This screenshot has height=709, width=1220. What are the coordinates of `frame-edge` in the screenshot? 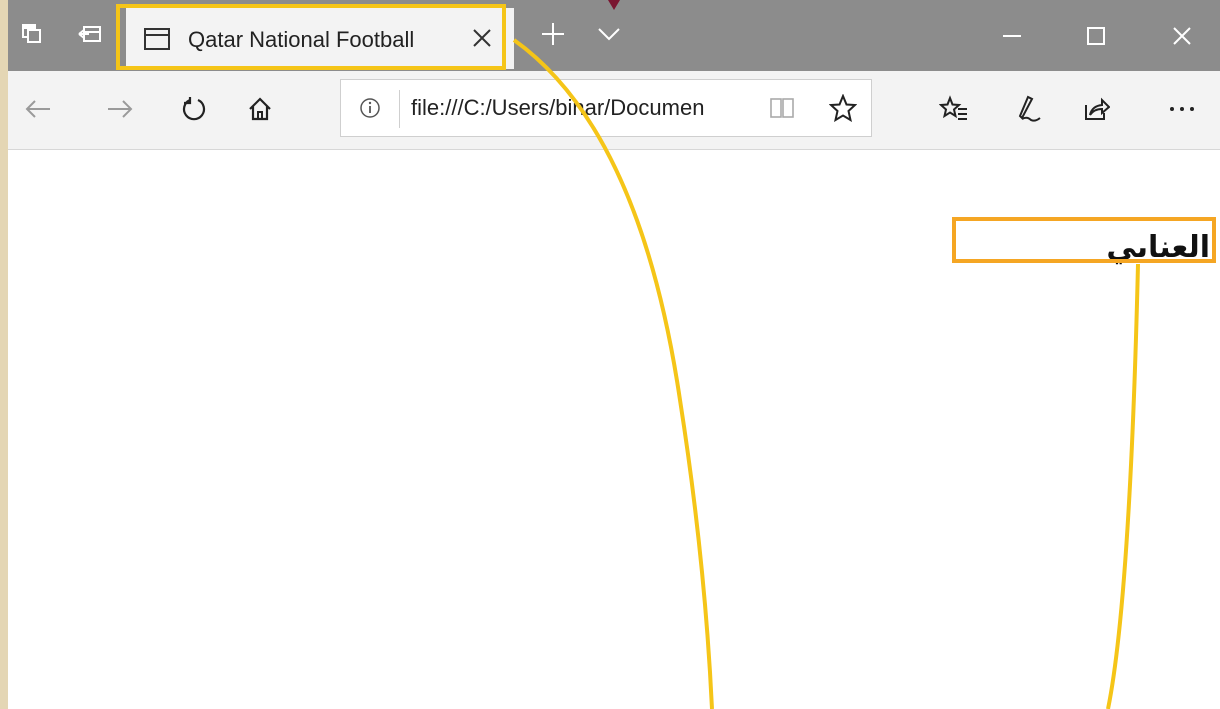 It's located at (4, 354).